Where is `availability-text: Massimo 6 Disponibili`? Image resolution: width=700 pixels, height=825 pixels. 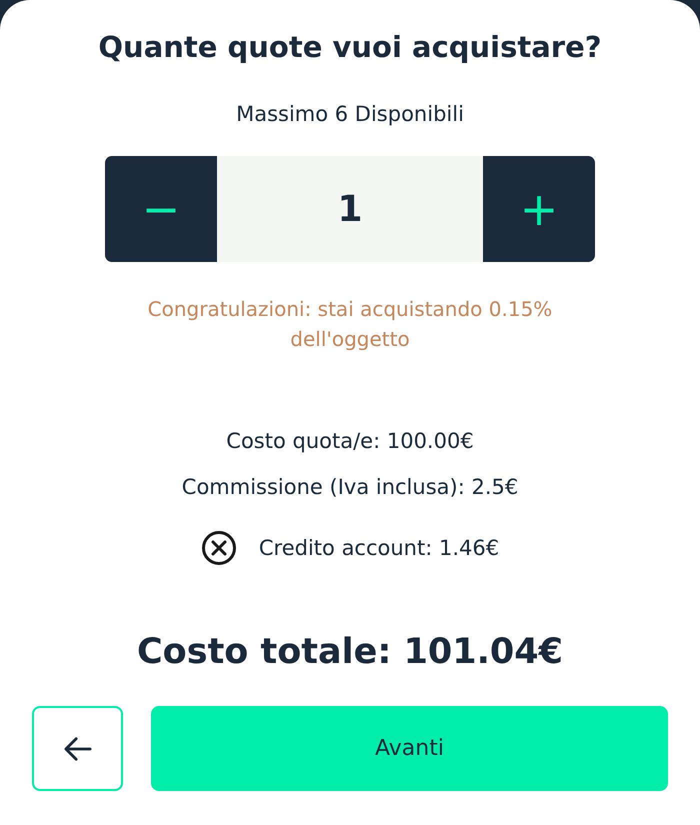
availability-text: Massimo 6 Disponibili is located at coordinates (350, 114).